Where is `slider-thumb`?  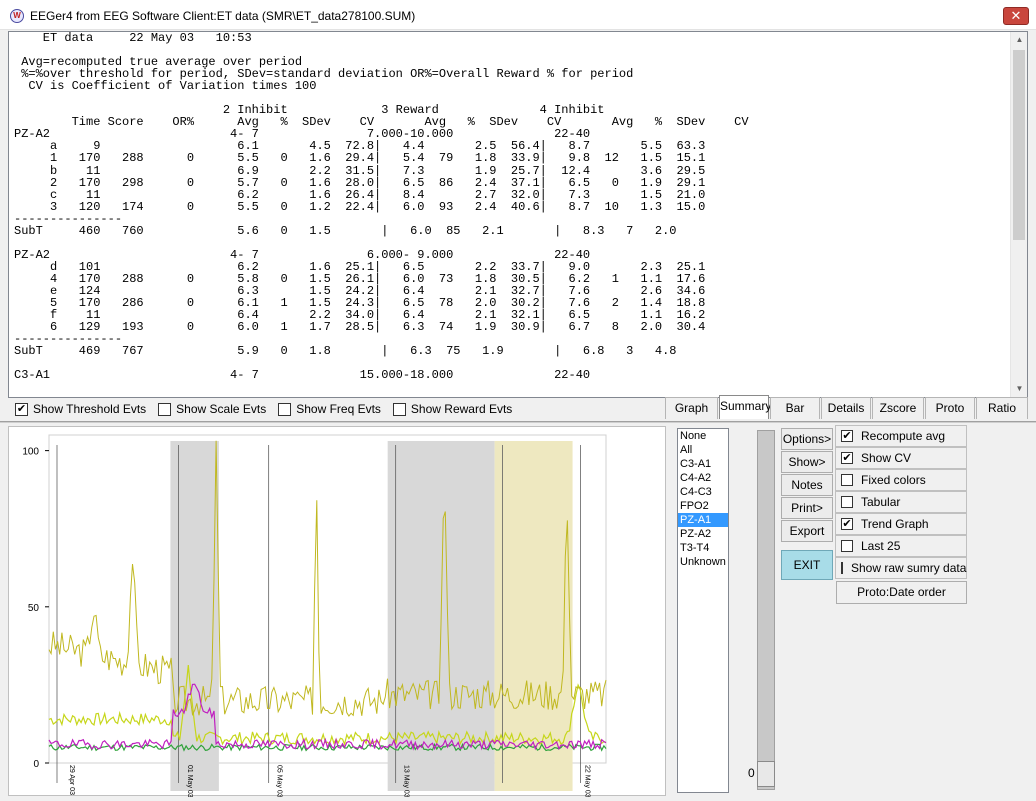 slider-thumb is located at coordinates (766, 774).